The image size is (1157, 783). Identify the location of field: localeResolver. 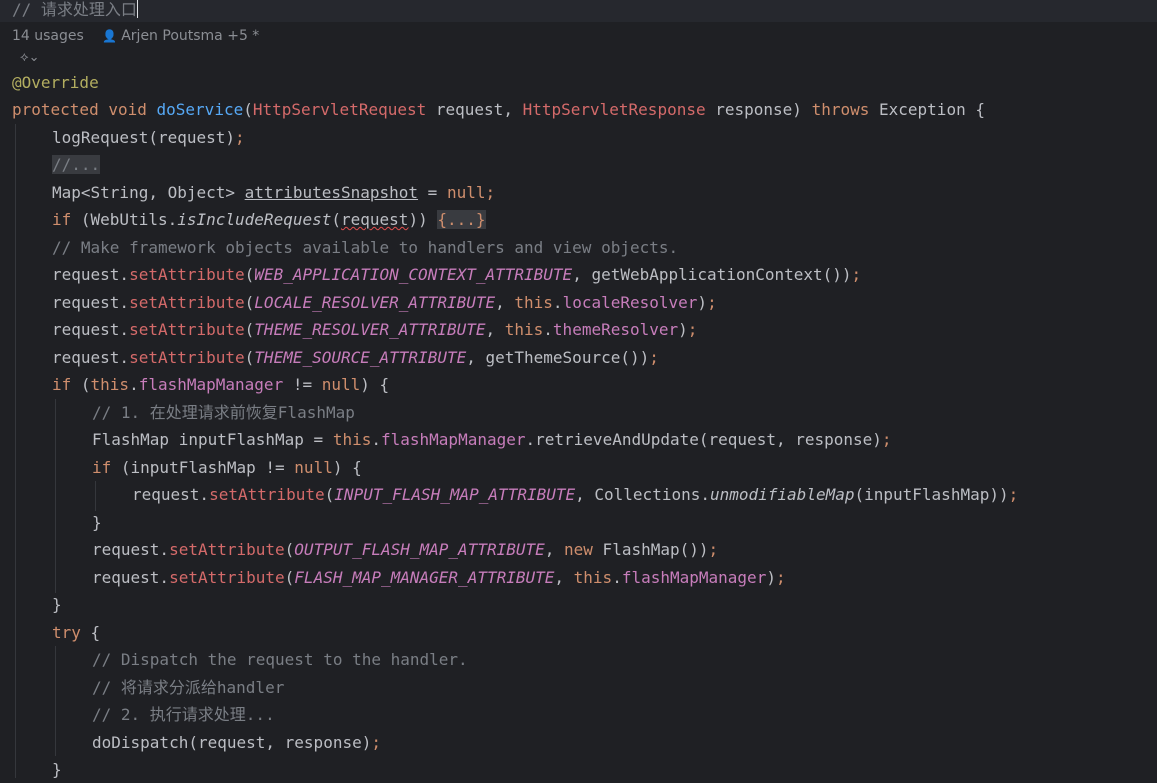
(630, 302).